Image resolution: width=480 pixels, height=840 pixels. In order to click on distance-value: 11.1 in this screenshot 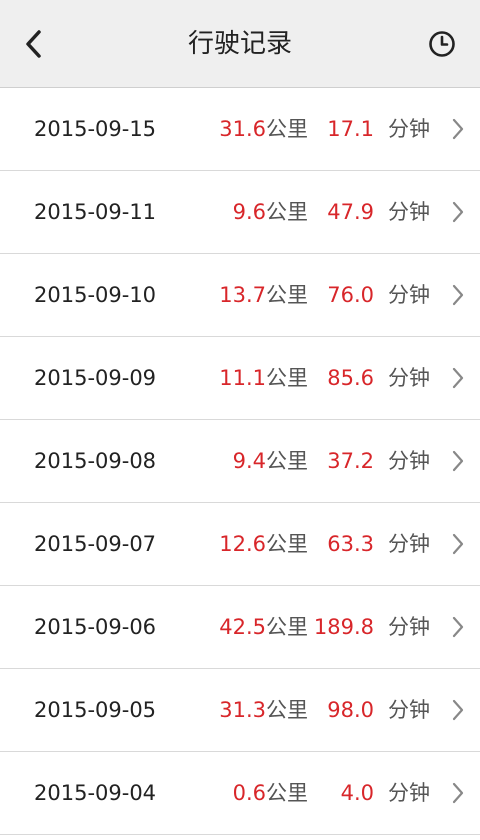, I will do `click(242, 378)`.